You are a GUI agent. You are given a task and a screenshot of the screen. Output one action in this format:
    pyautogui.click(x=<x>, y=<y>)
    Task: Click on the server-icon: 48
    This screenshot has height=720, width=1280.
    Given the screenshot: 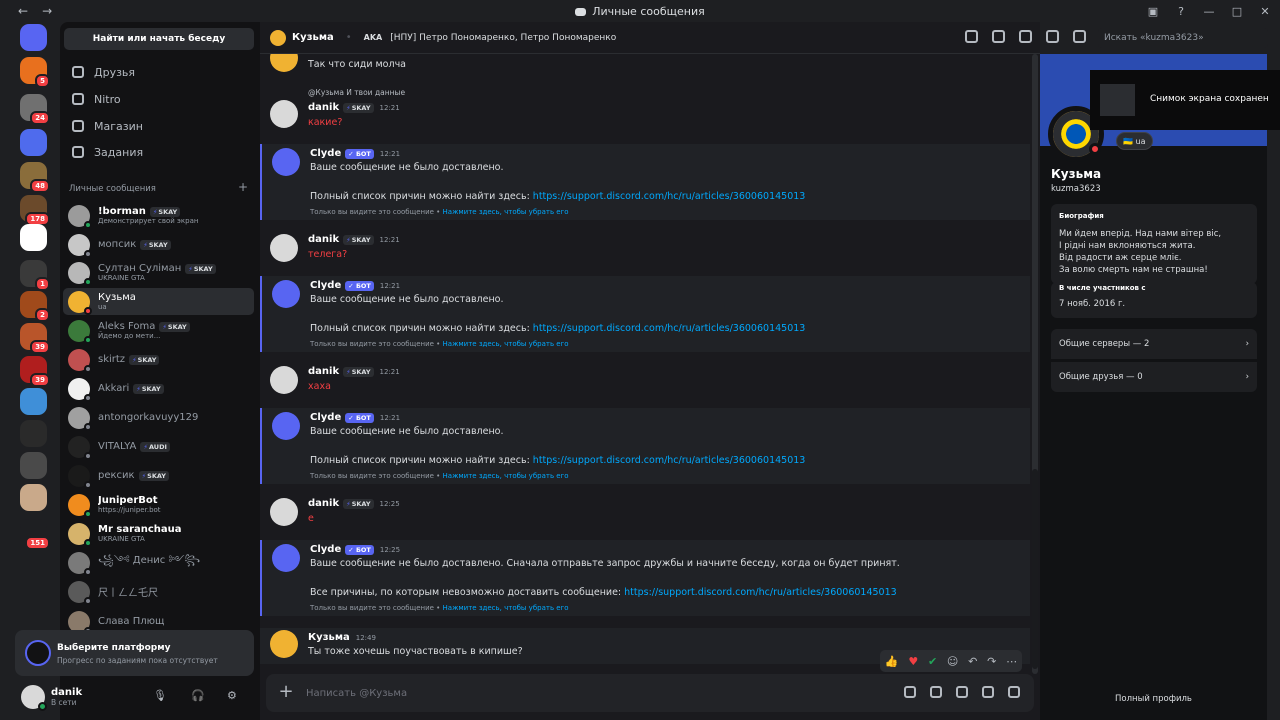 What is the action you would take?
    pyautogui.click(x=35, y=177)
    